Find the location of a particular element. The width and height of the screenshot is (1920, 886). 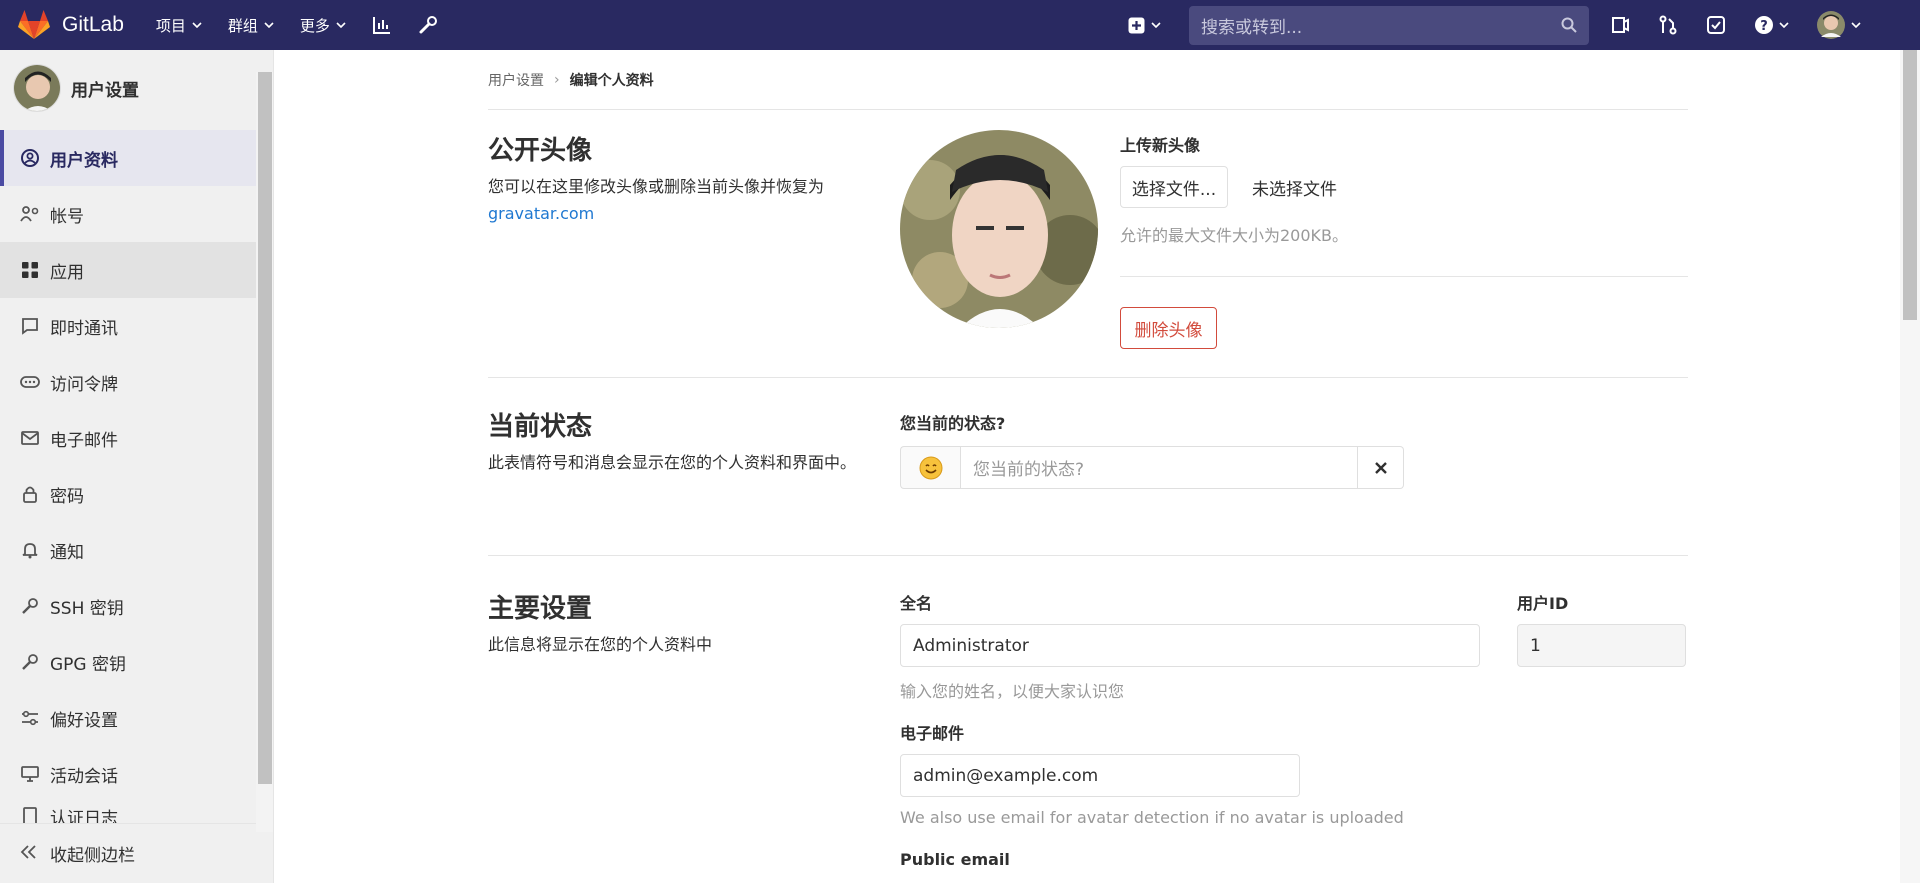

gitlab-logo: GitLab is located at coordinates (71, 25).